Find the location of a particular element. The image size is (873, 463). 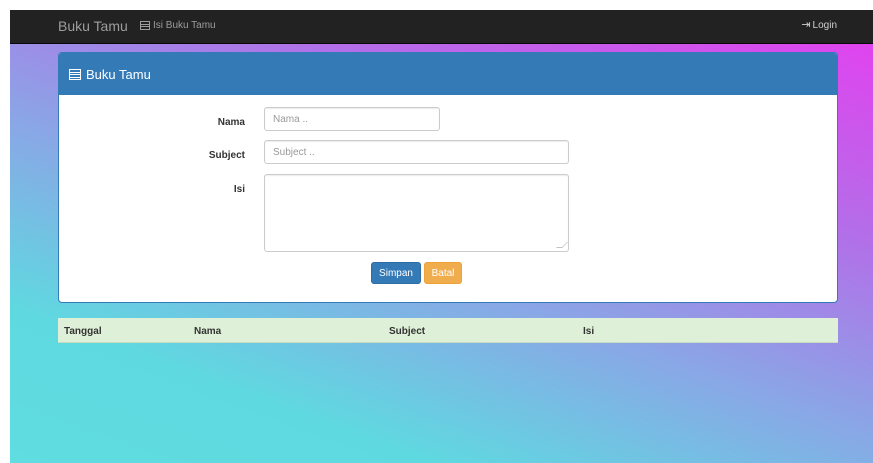

column-header-tanggal: Tanggal is located at coordinates (83, 331).